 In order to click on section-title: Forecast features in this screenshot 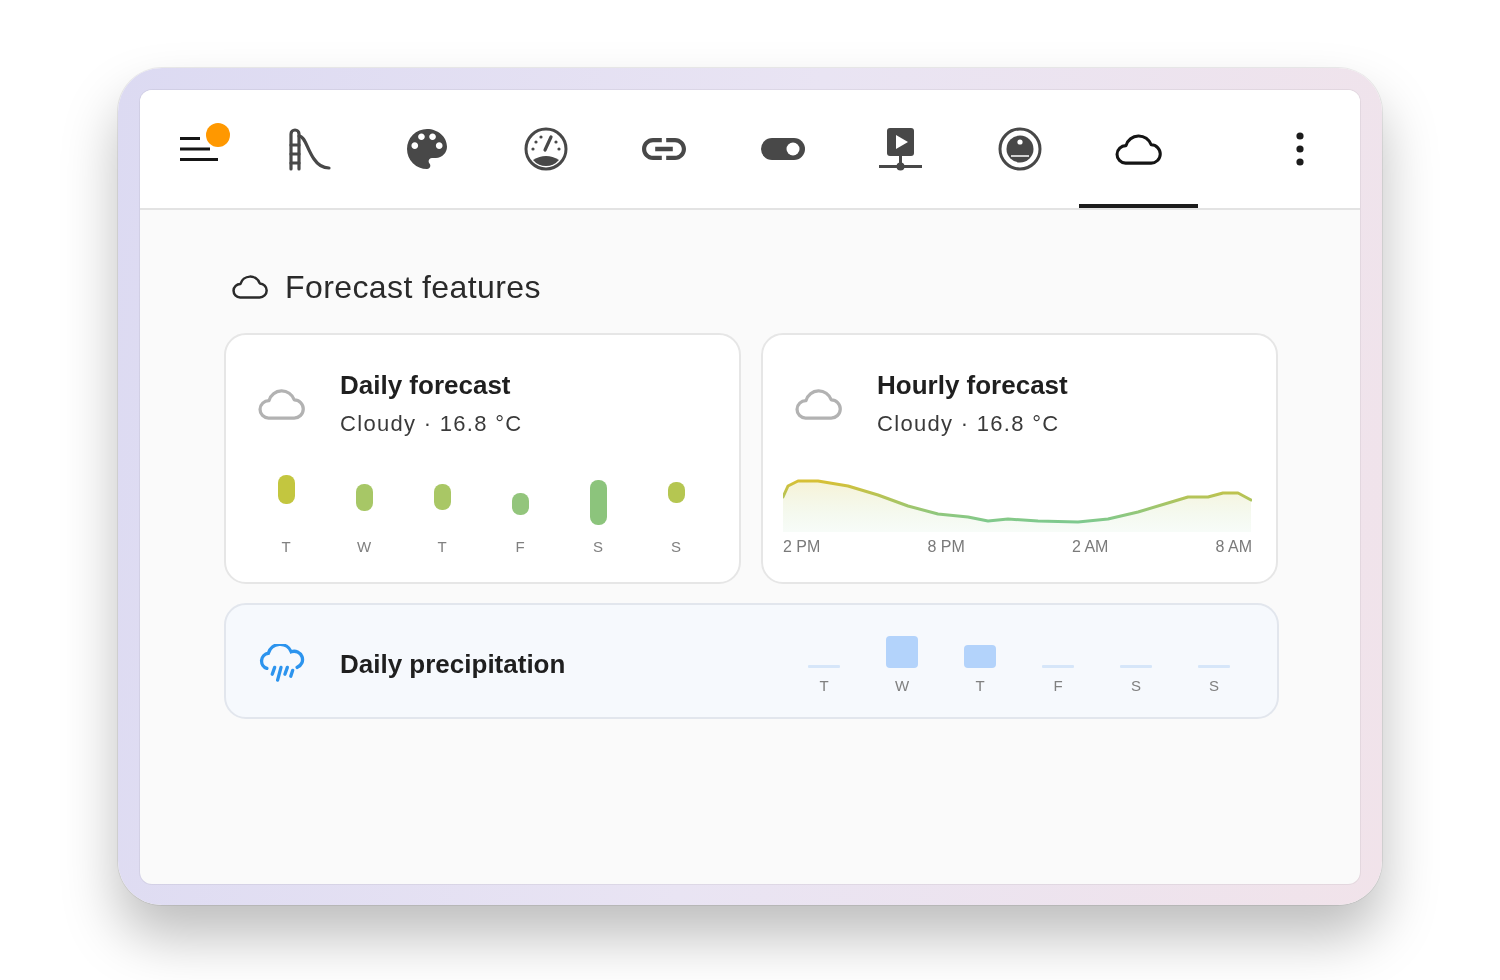, I will do `click(413, 287)`.